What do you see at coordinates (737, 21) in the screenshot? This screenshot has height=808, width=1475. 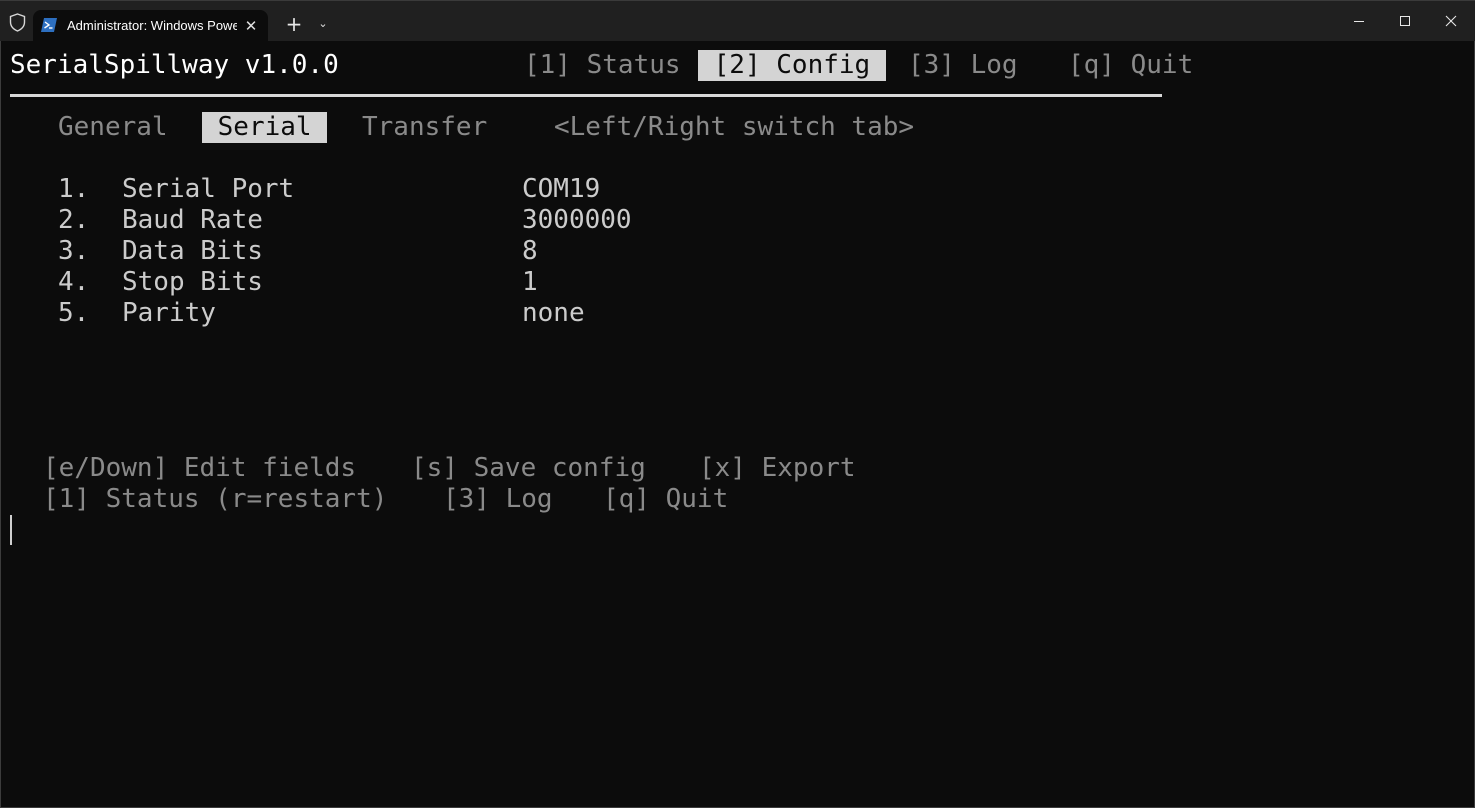 I see `title-bar: Administrator: Windows PowerShell ✕ + ⌄` at bounding box center [737, 21].